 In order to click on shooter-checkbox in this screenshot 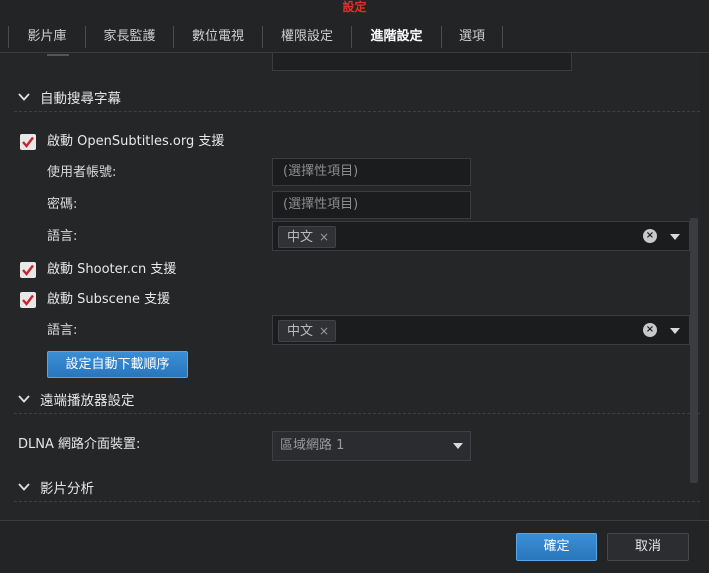, I will do `click(28, 270)`.